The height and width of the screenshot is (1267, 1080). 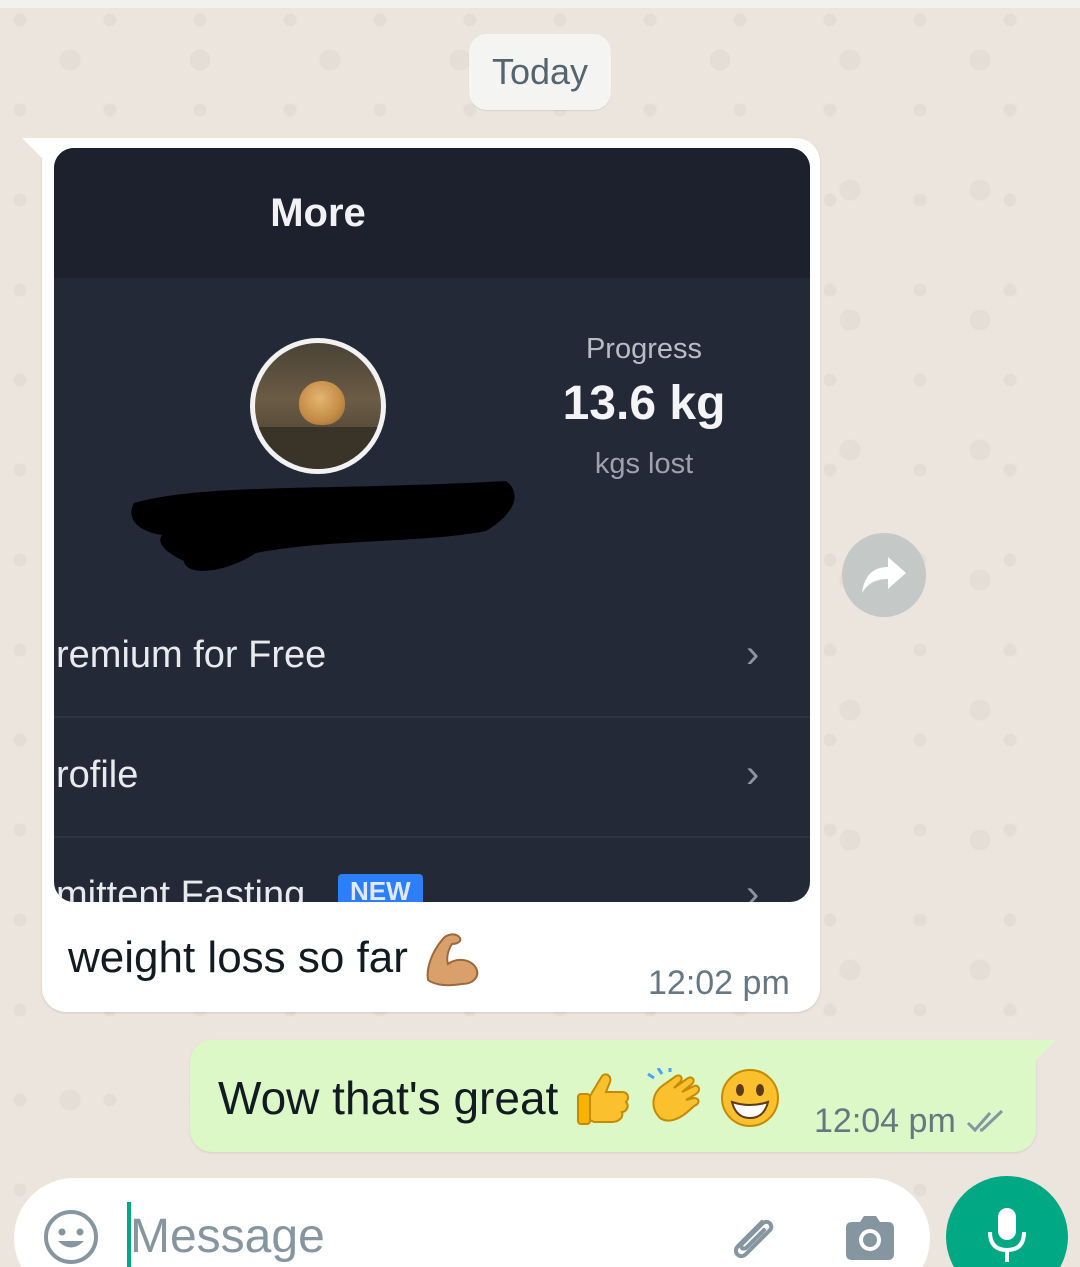 I want to click on outgoing-message-text: Wow that's great, so click(x=388, y=1098).